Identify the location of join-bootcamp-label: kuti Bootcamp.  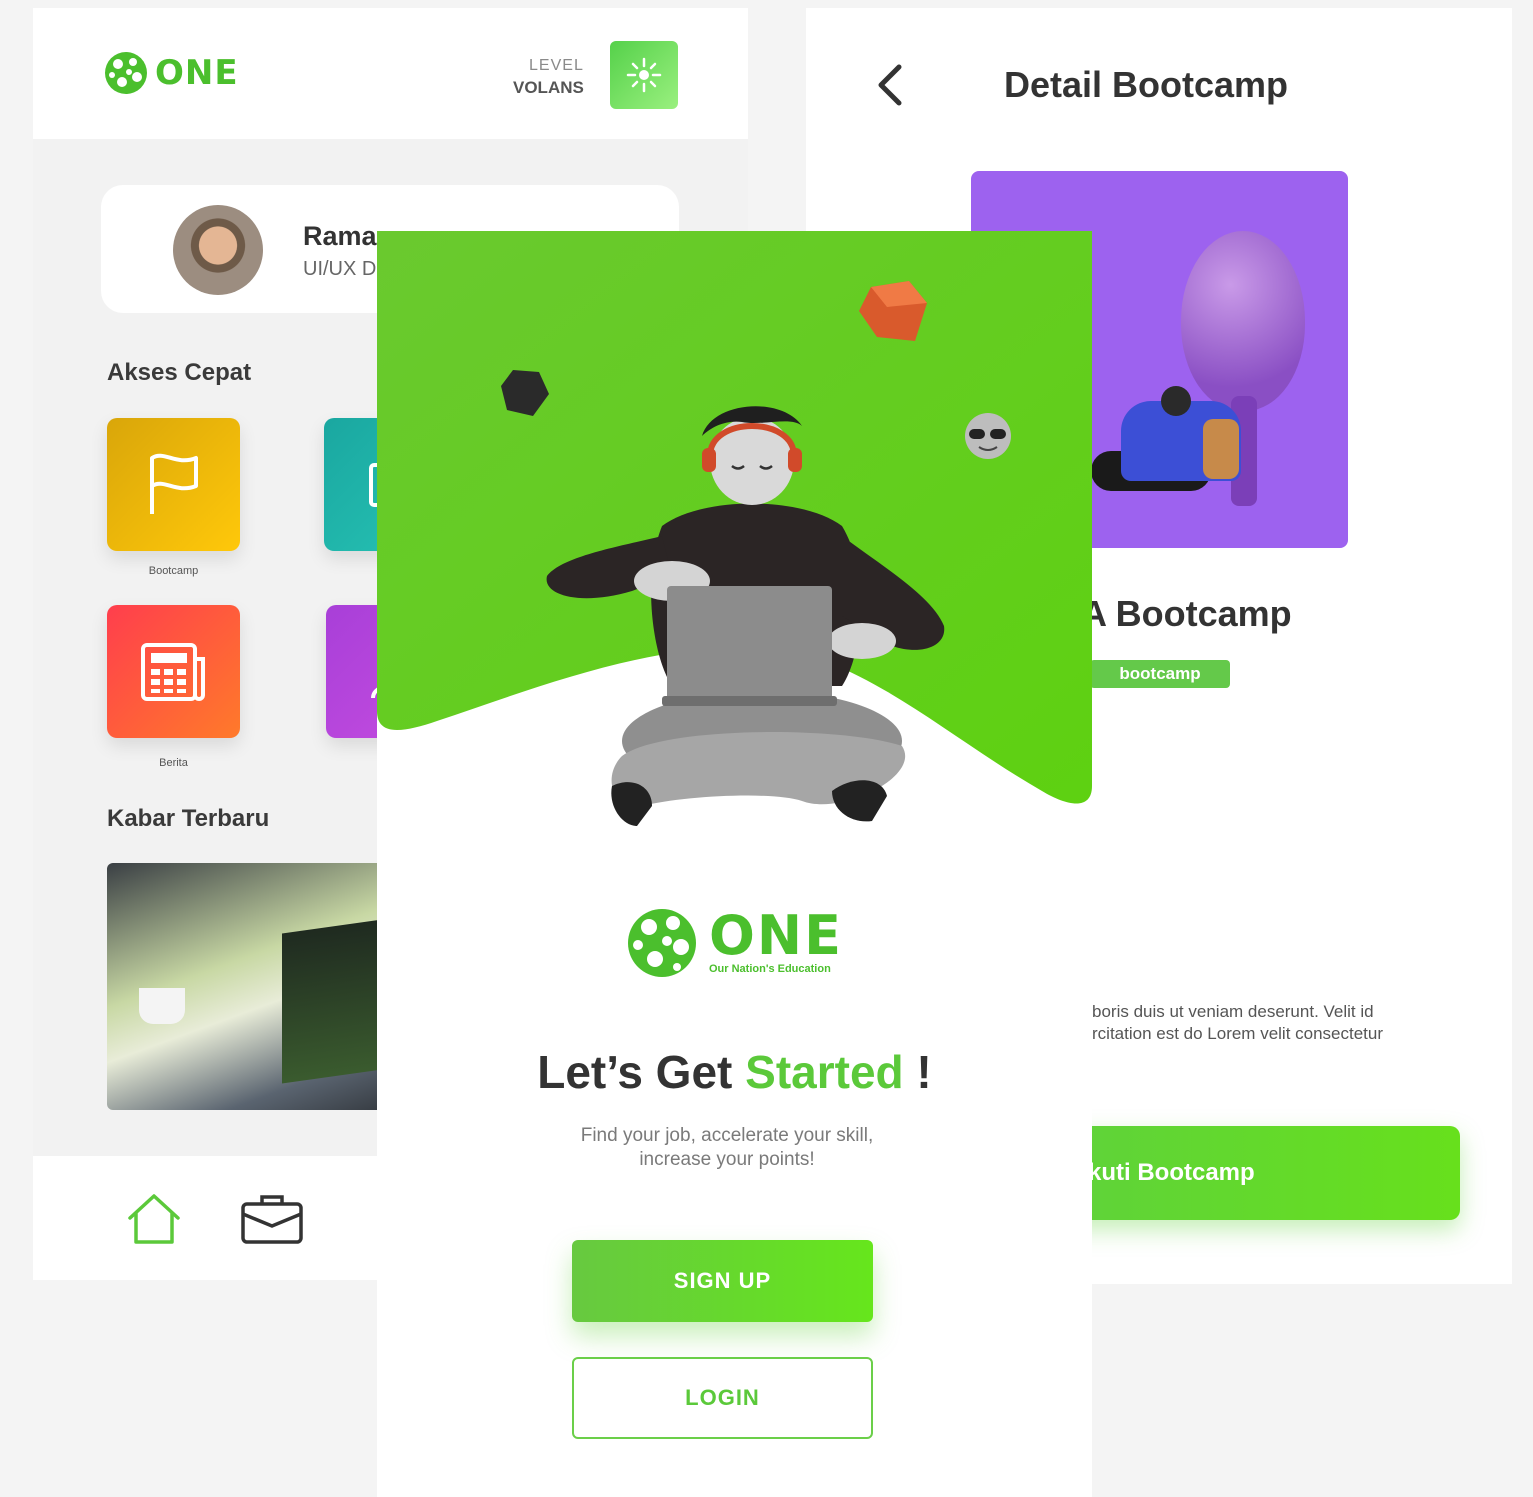
(1171, 1172).